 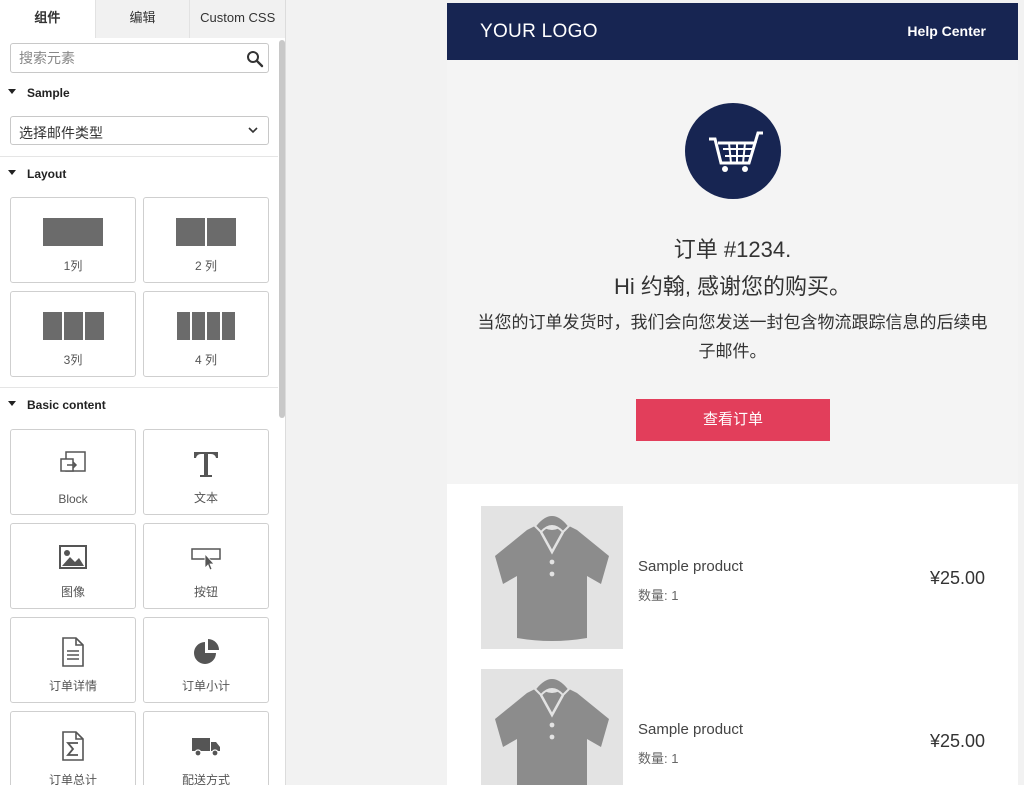 I want to click on email-type-select-value: 选择邮件类型, so click(x=61, y=133).